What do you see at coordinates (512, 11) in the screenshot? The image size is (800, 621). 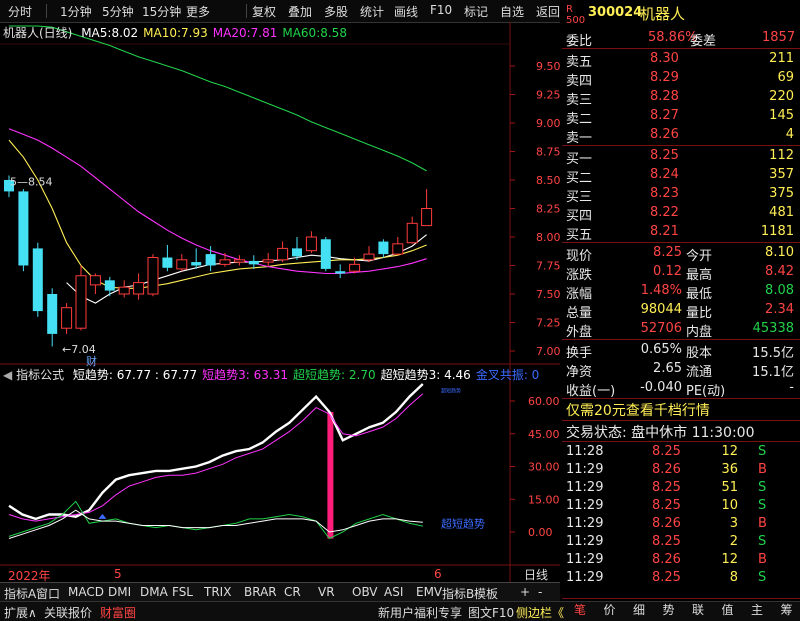 I see `toolbar-item-12: 自选` at bounding box center [512, 11].